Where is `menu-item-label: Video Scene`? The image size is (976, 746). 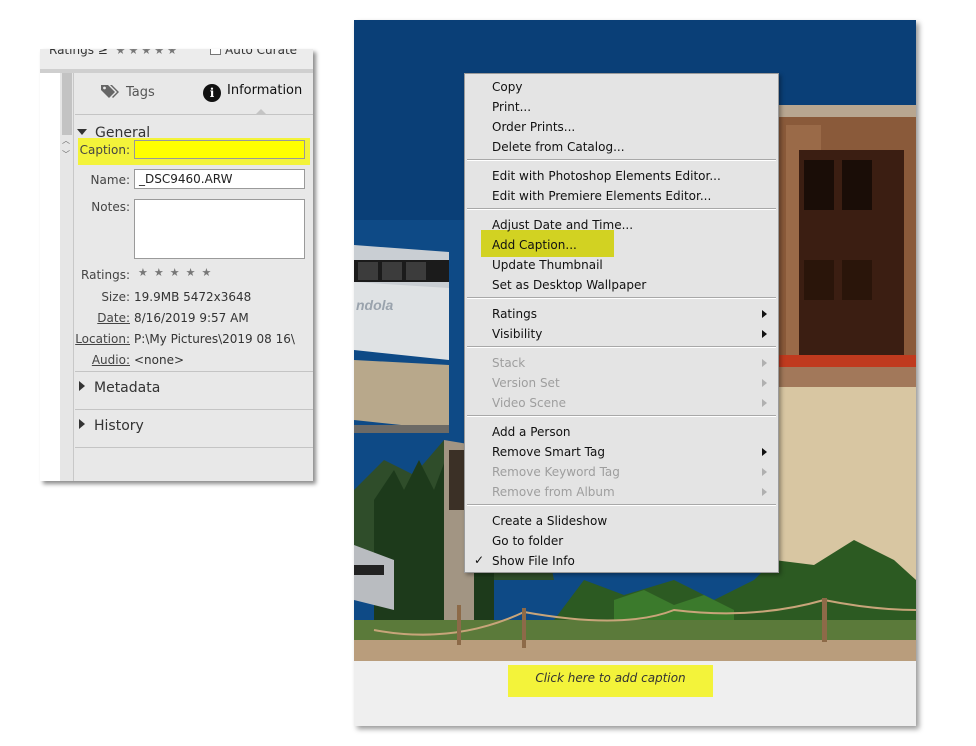 menu-item-label: Video Scene is located at coordinates (529, 403).